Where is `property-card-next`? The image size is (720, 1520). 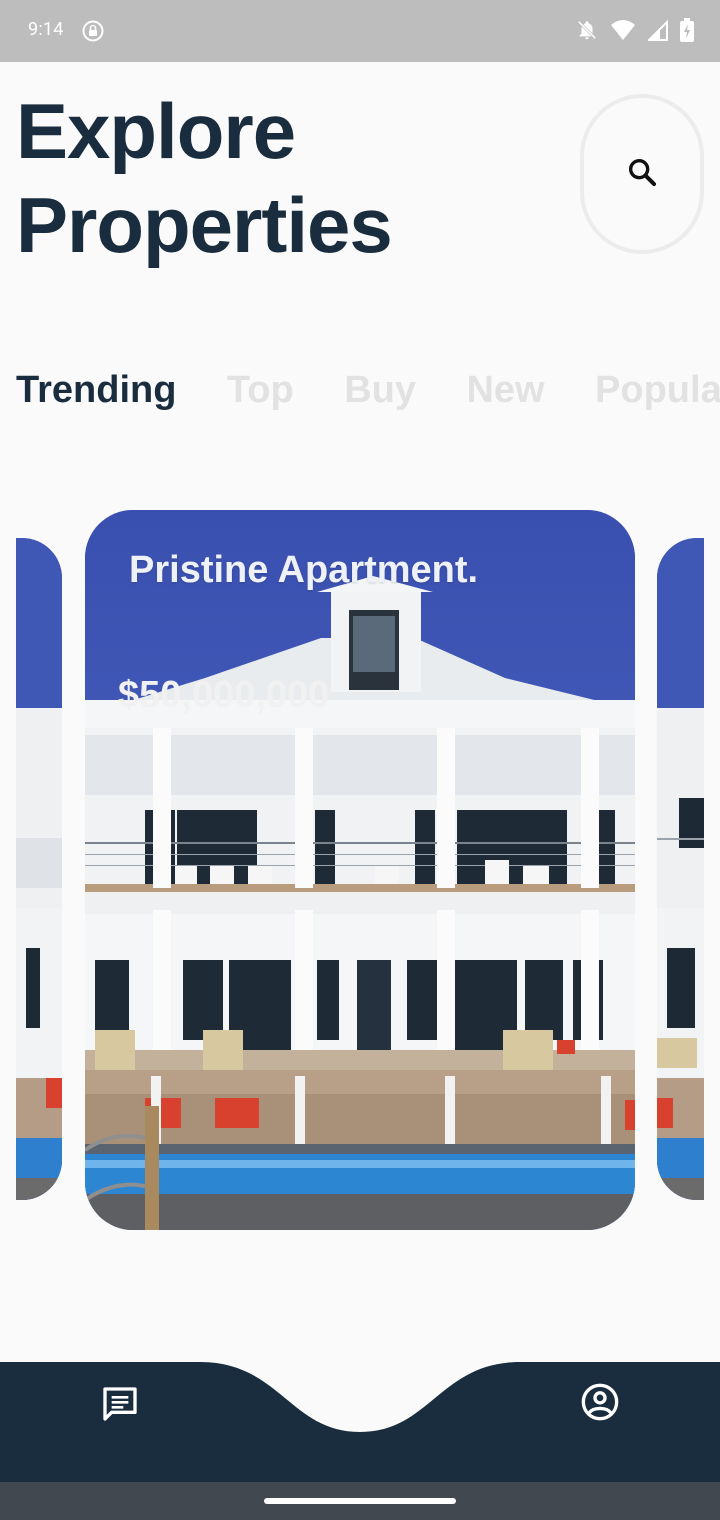 property-card-next is located at coordinates (680, 869).